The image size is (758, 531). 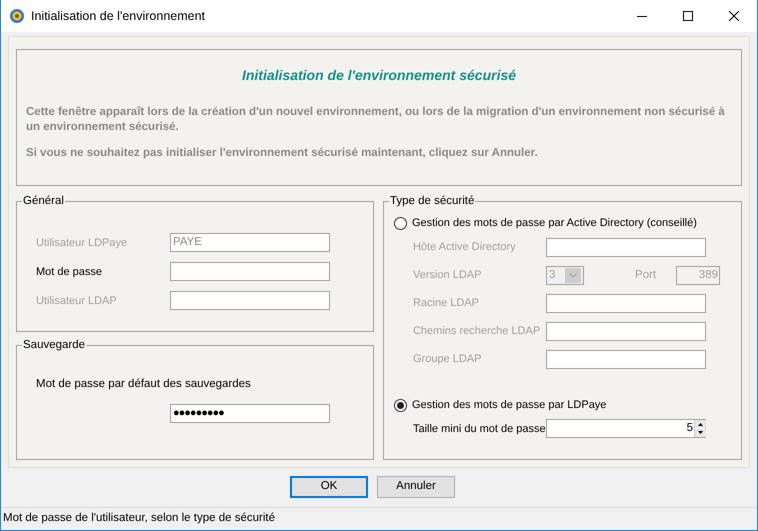 I want to click on status-text: Mot de passe de l'utilisateur, selon le type de sécurité, so click(x=139, y=518).